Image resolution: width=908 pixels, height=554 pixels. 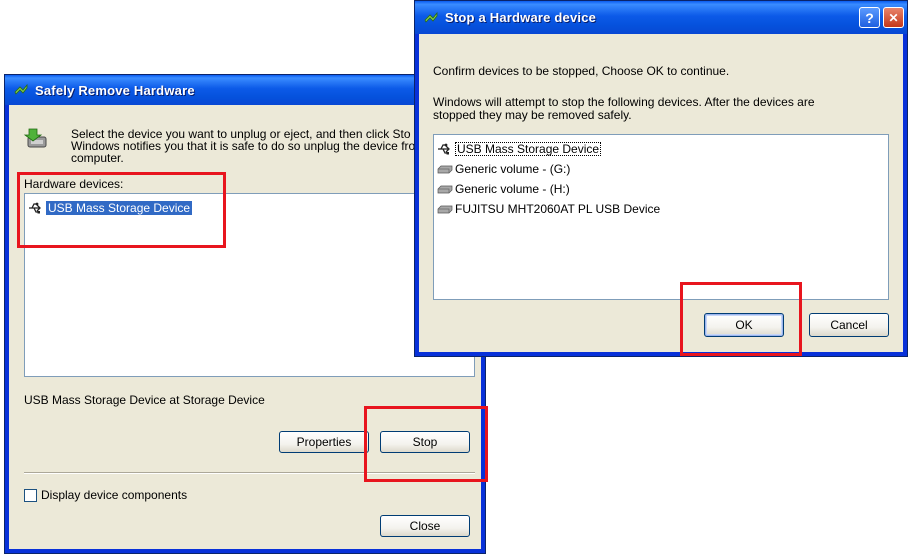 I want to click on display-components-label: Display device components, so click(x=114, y=495).